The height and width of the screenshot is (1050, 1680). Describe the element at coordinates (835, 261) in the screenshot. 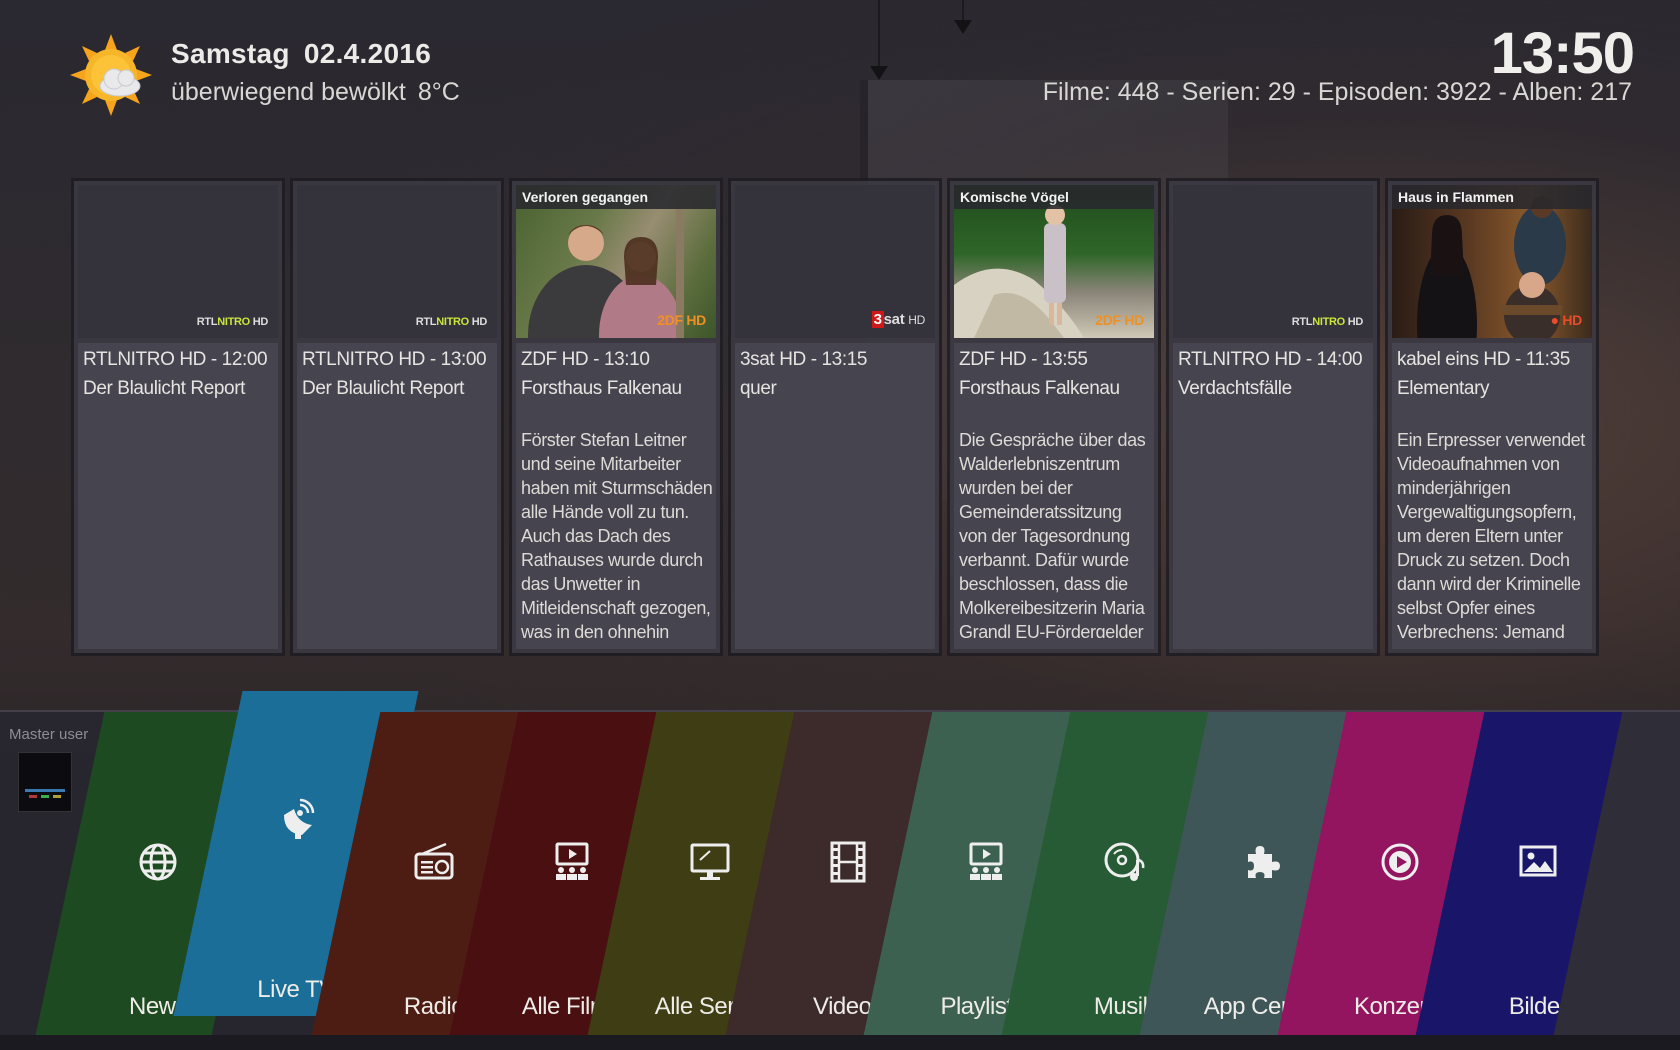

I see `program-thumbnail: 3 sat HD` at that location.